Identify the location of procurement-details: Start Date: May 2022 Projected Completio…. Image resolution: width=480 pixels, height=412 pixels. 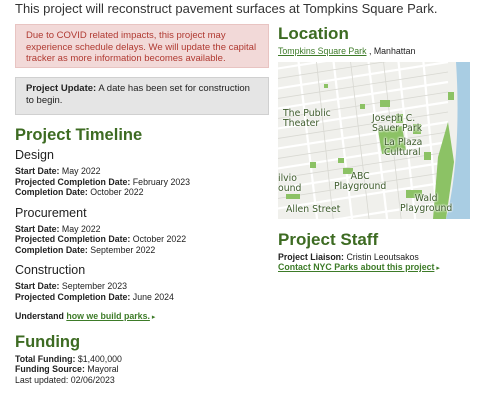
(142, 240).